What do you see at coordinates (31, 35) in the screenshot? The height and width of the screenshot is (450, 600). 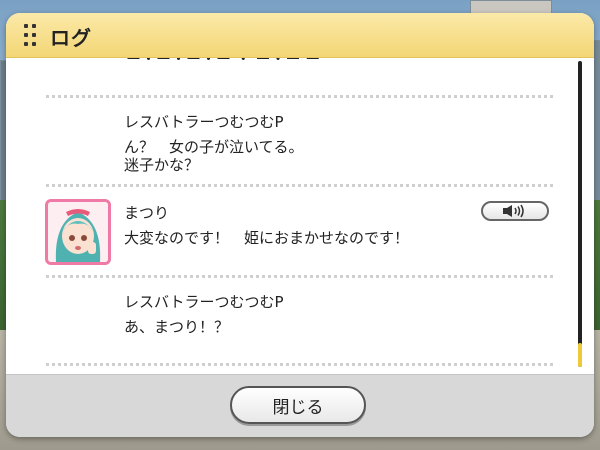 I see `drag-handle-icon` at bounding box center [31, 35].